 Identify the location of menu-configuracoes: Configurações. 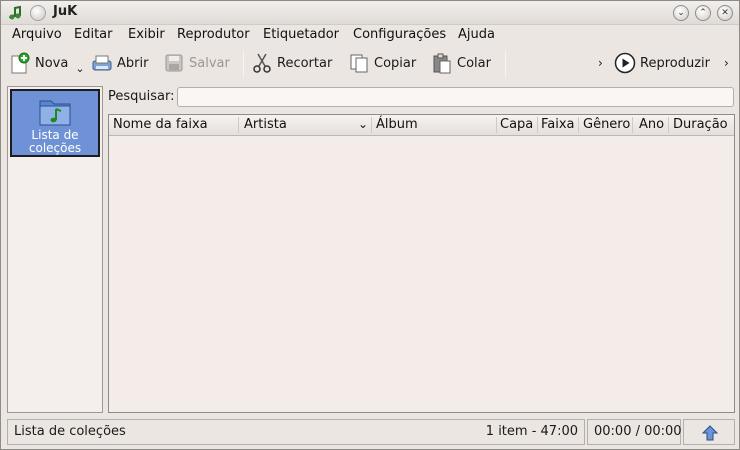
(399, 34).